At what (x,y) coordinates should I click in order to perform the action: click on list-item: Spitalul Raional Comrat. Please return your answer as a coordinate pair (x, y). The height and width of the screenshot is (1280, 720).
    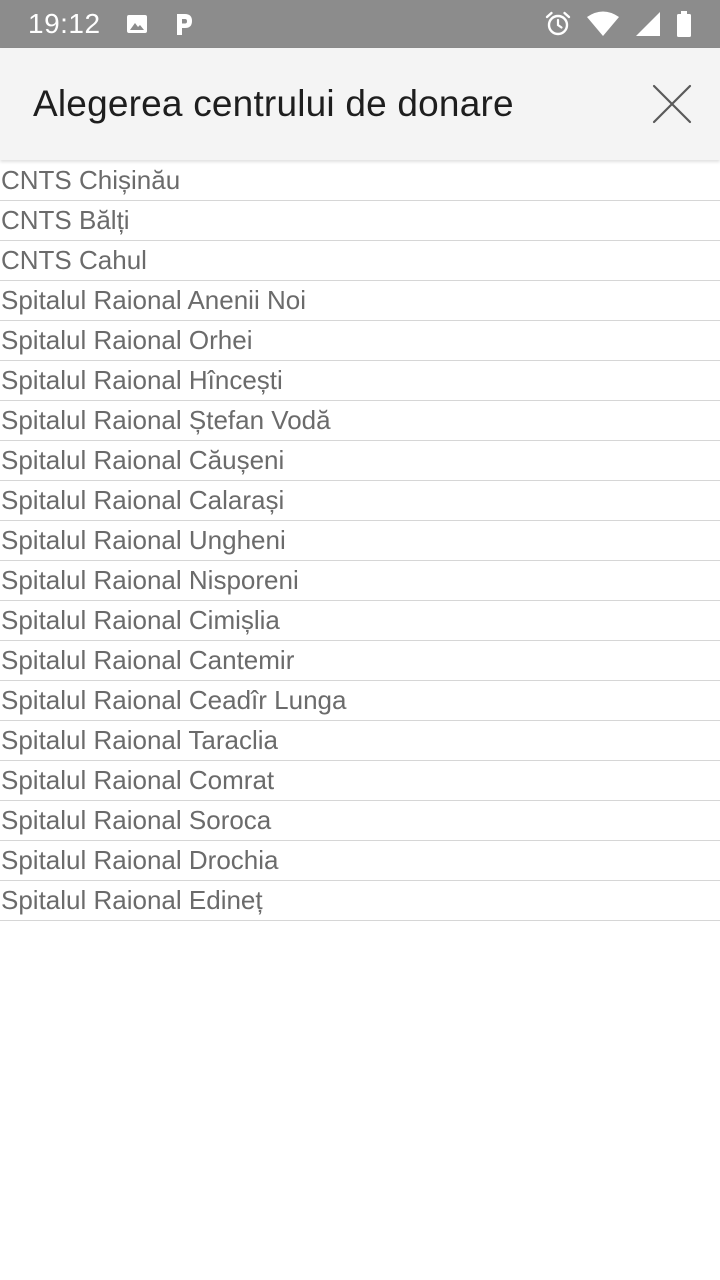
    Looking at the image, I should click on (360, 781).